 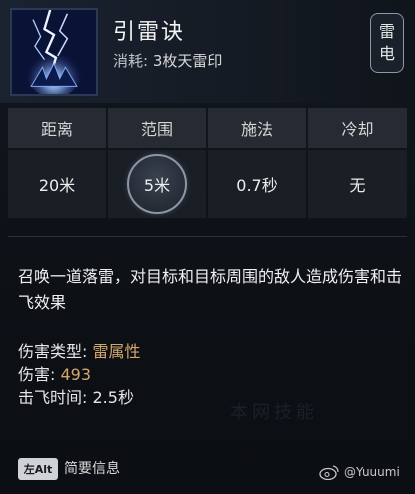 I want to click on section-divider, so click(x=207, y=236).